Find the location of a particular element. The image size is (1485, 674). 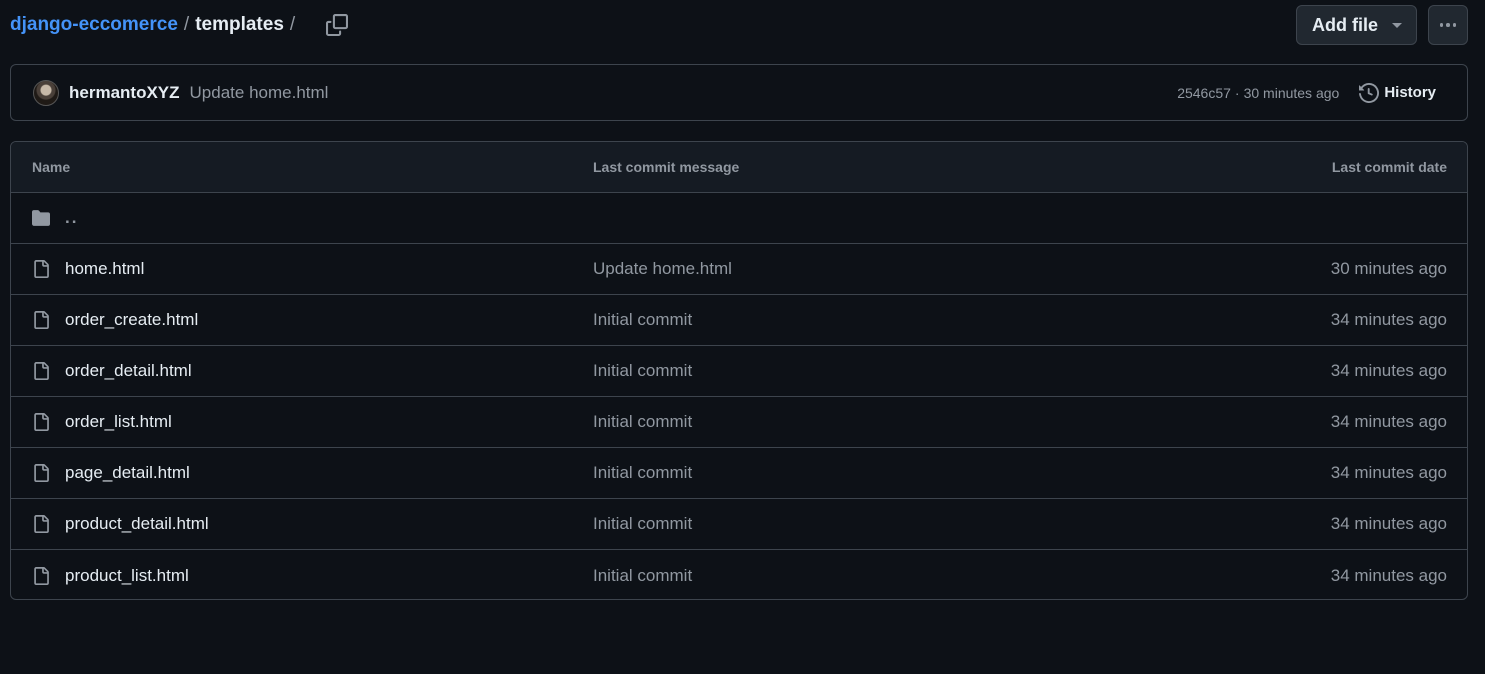

breadcrumb-current-dir: templates is located at coordinates (239, 24).